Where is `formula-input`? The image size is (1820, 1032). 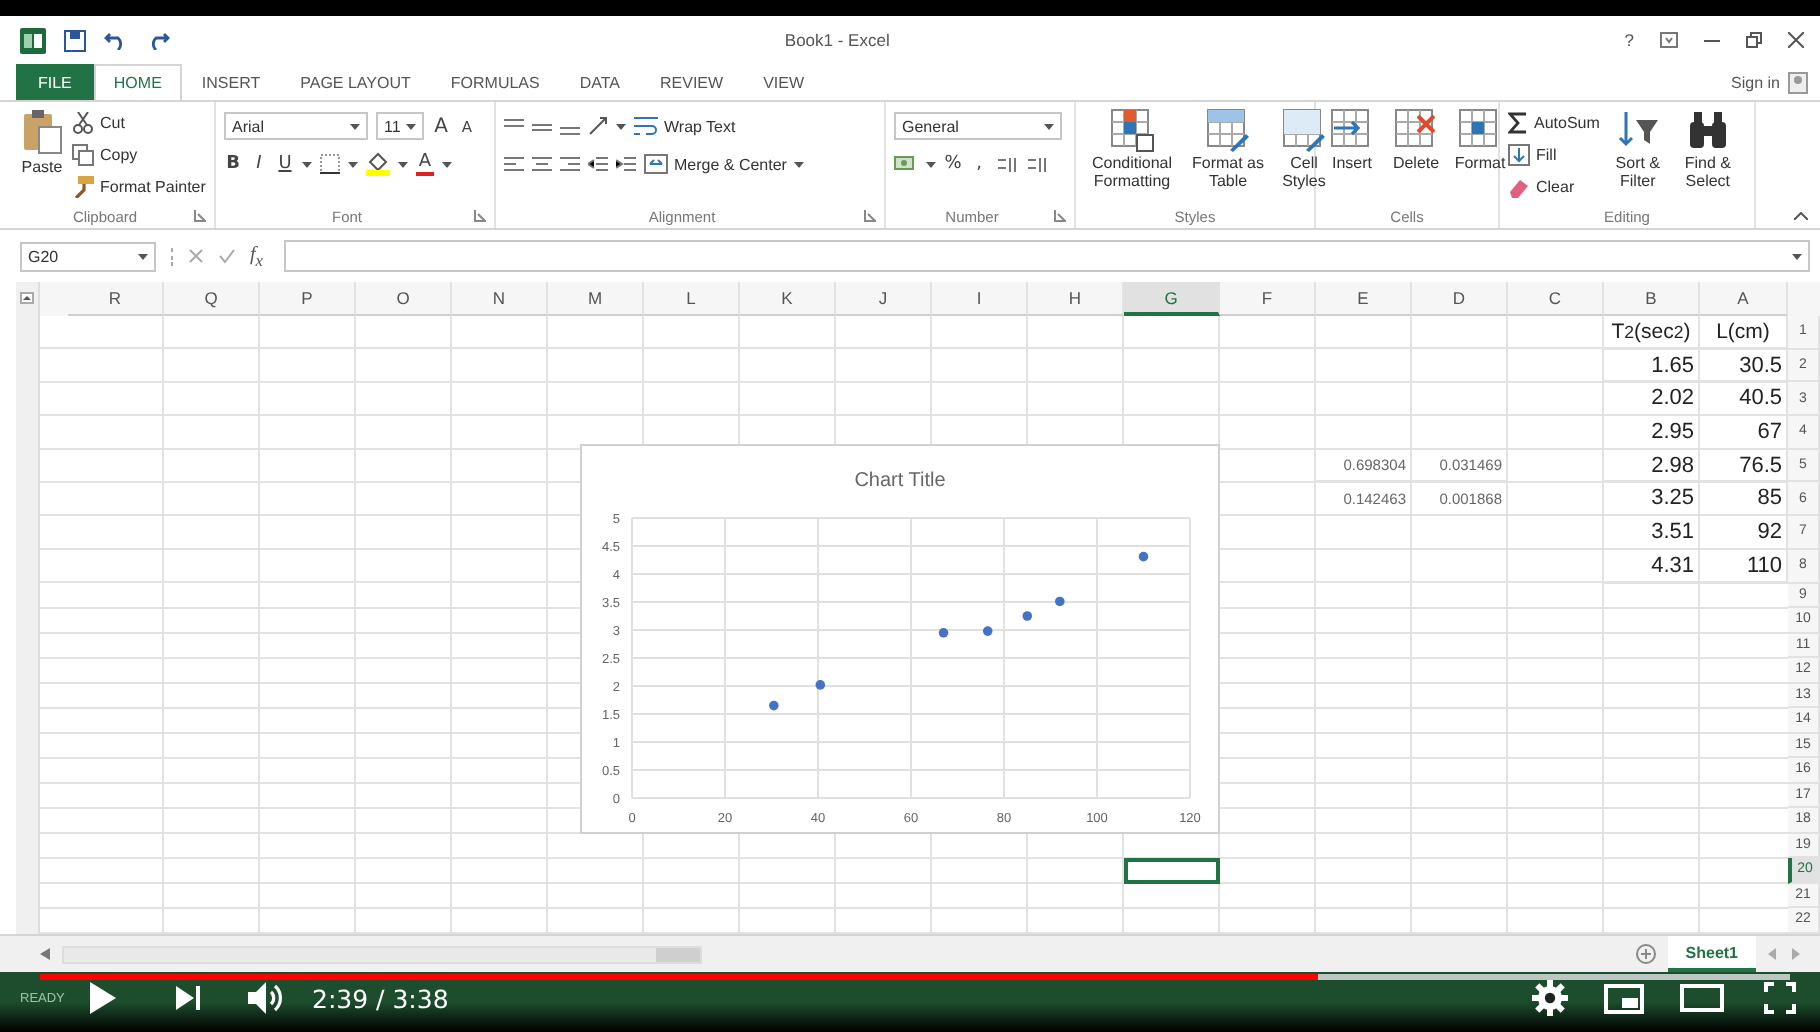 formula-input is located at coordinates (1047, 256).